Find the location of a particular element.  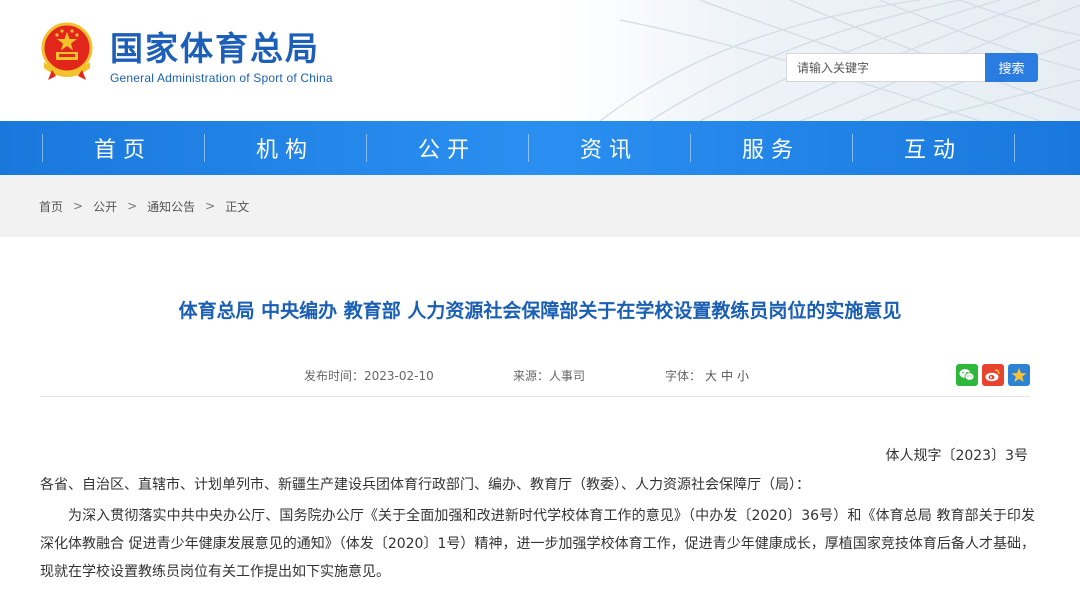

font-size-controls: 字体：大中小 is located at coordinates (707, 375).